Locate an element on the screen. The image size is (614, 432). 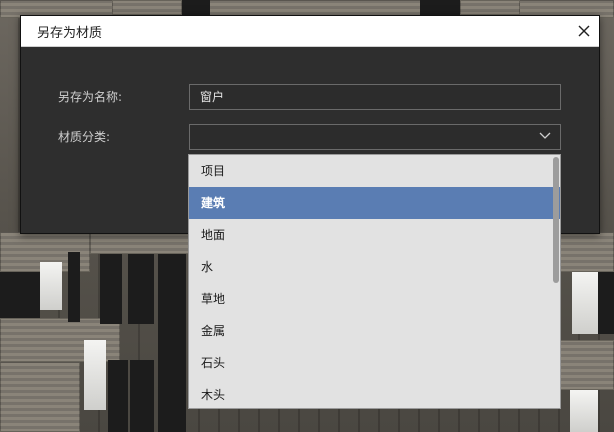
dropdown-item-ground: 地面 is located at coordinates (374, 235).